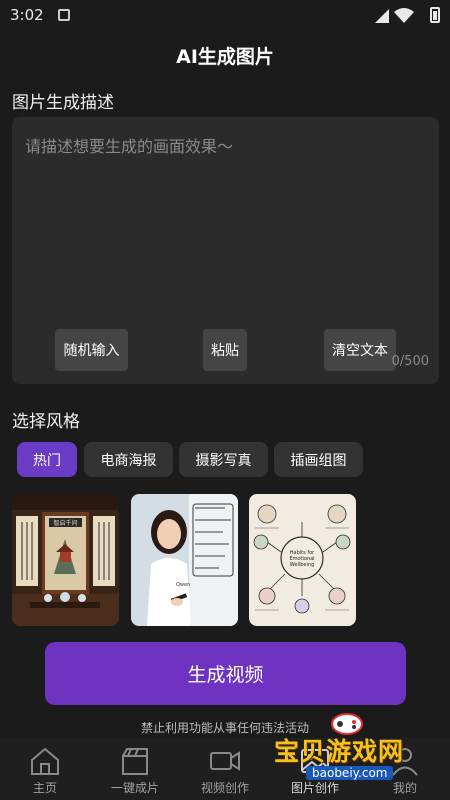  What do you see at coordinates (65, 523) in the screenshot?
I see `svg-text: 智启千问` at bounding box center [65, 523].